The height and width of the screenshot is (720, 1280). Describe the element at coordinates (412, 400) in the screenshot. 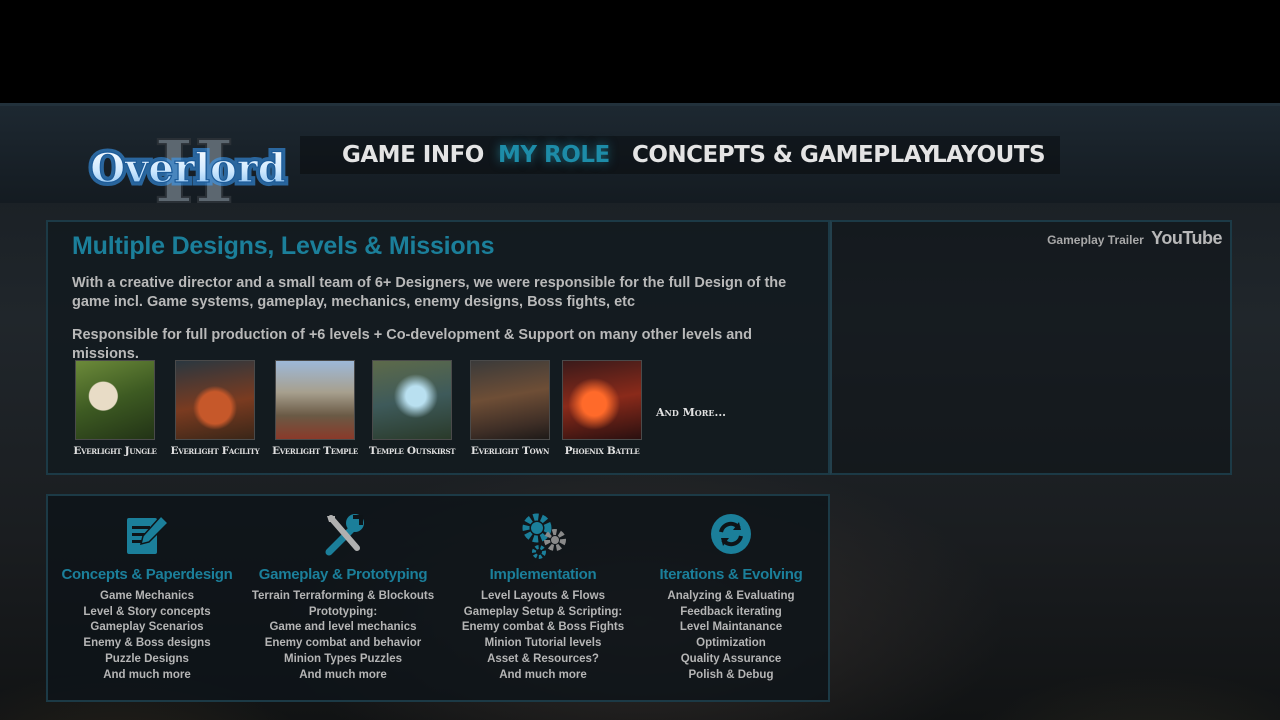

I see `level-thumbnail-temple-outskirst` at that location.